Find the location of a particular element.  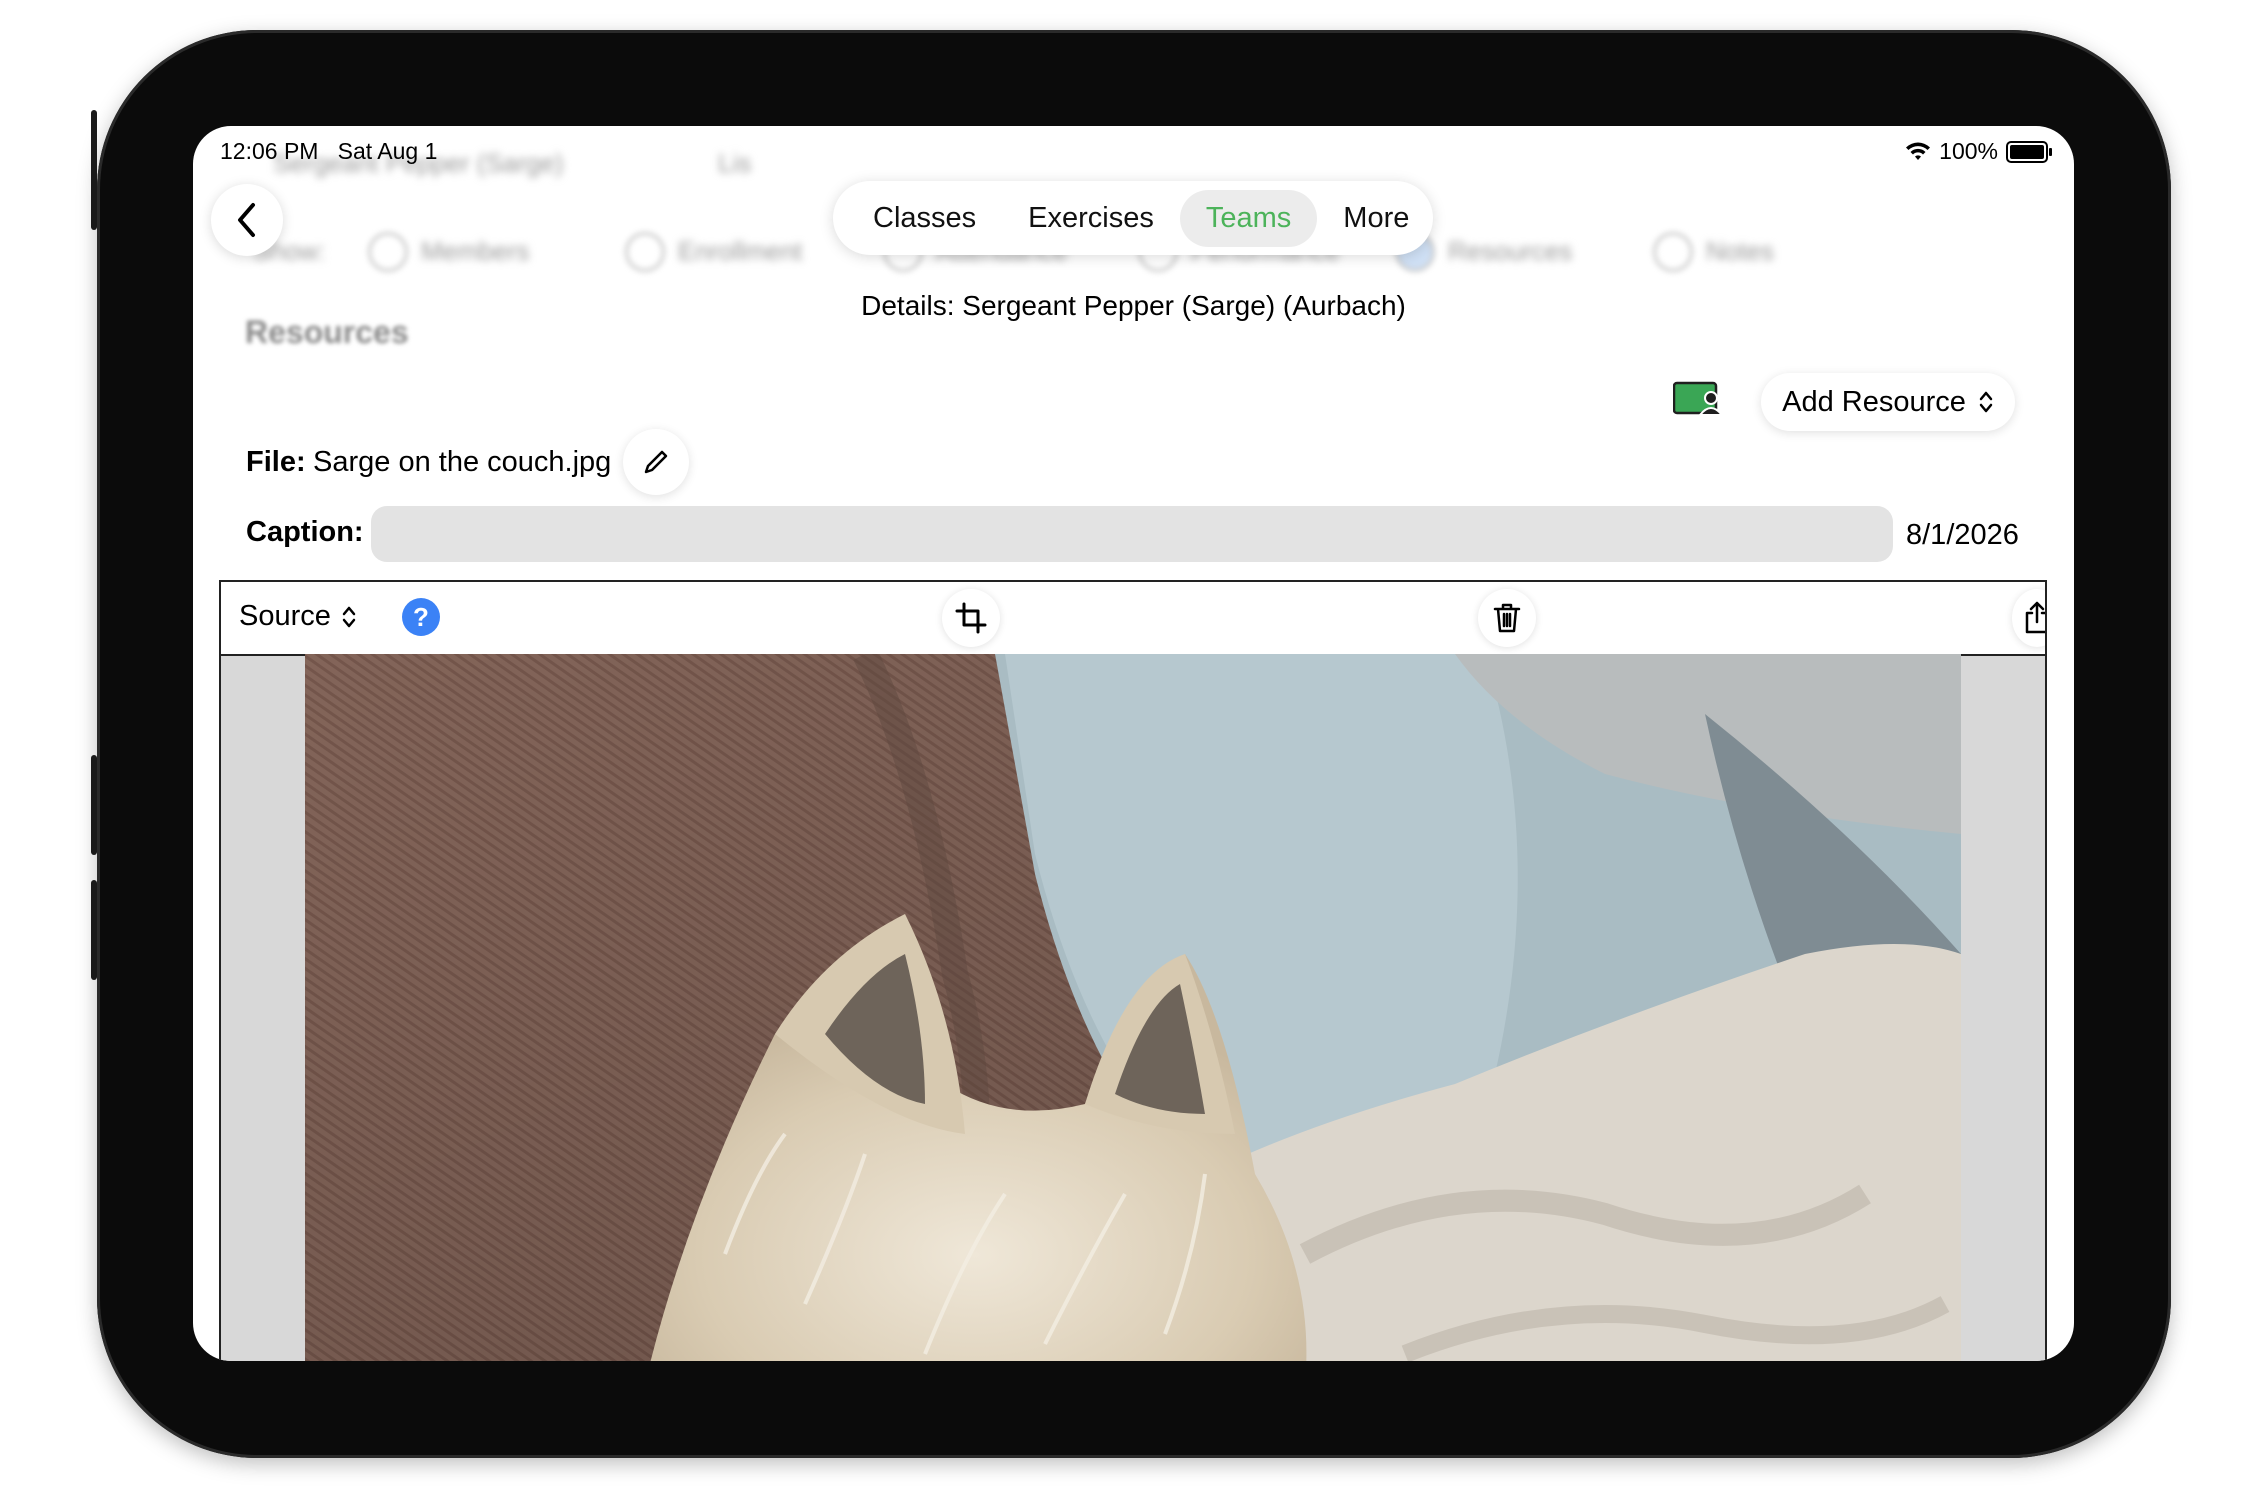

status-right: 100% is located at coordinates (1978, 151).